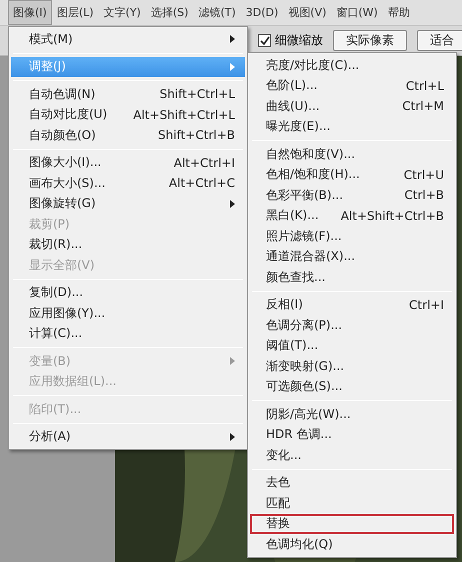  What do you see at coordinates (262, 12) in the screenshot?
I see `menu-bar-item: 3D(D)` at bounding box center [262, 12].